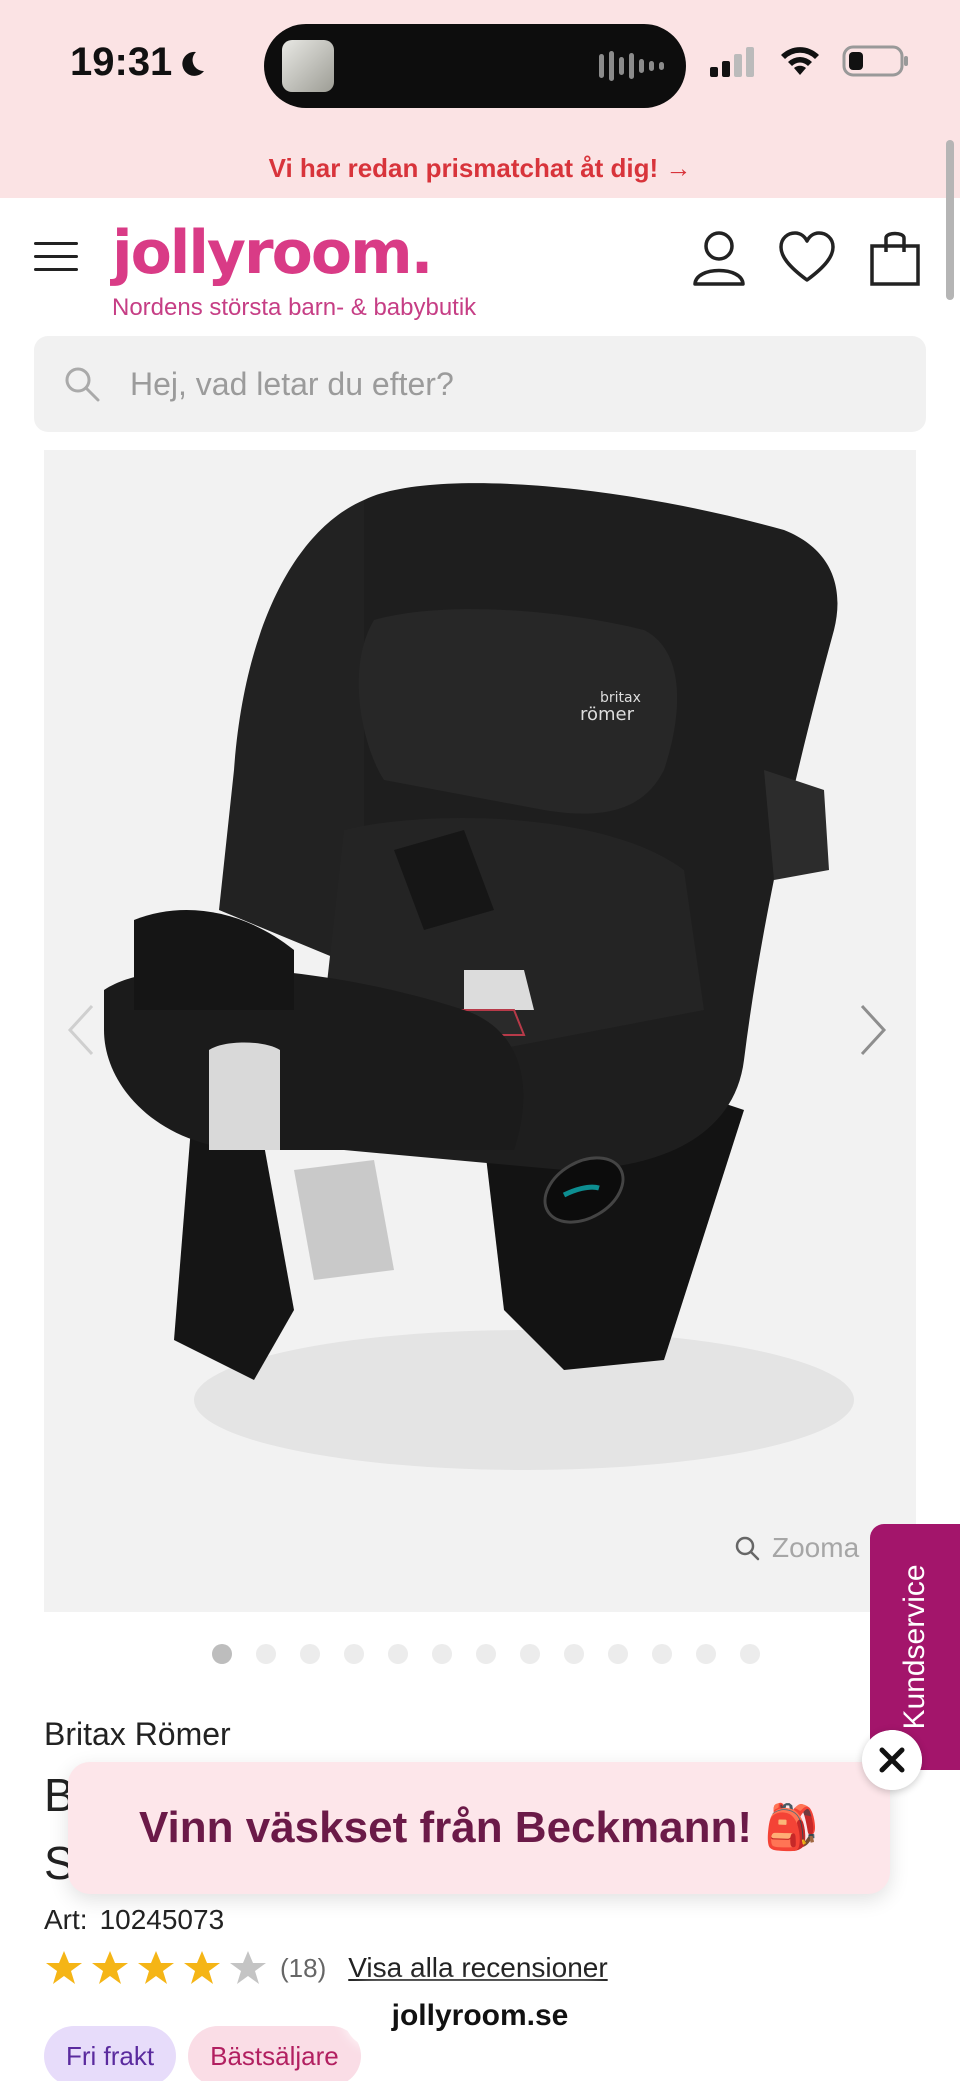 The width and height of the screenshot is (960, 2081). What do you see at coordinates (607, 714) in the screenshot?
I see `svg-text: römer` at bounding box center [607, 714].